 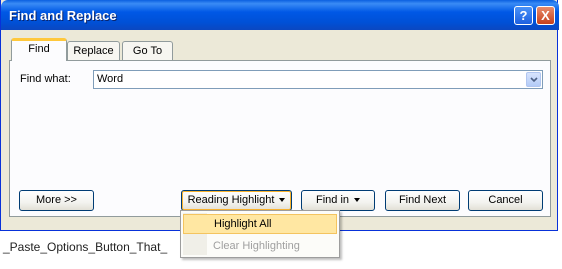 What do you see at coordinates (45, 79) in the screenshot?
I see `find-what-label: Find what:` at bounding box center [45, 79].